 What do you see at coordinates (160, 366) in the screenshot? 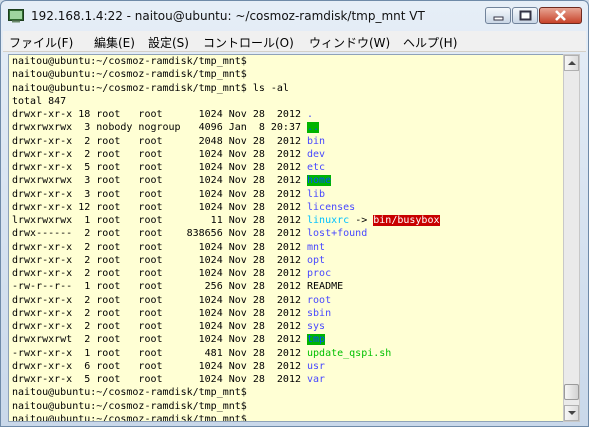
I see `file-metadata: drwxr-xr-x 6 root root 1024 Nov 28 2012` at bounding box center [160, 366].